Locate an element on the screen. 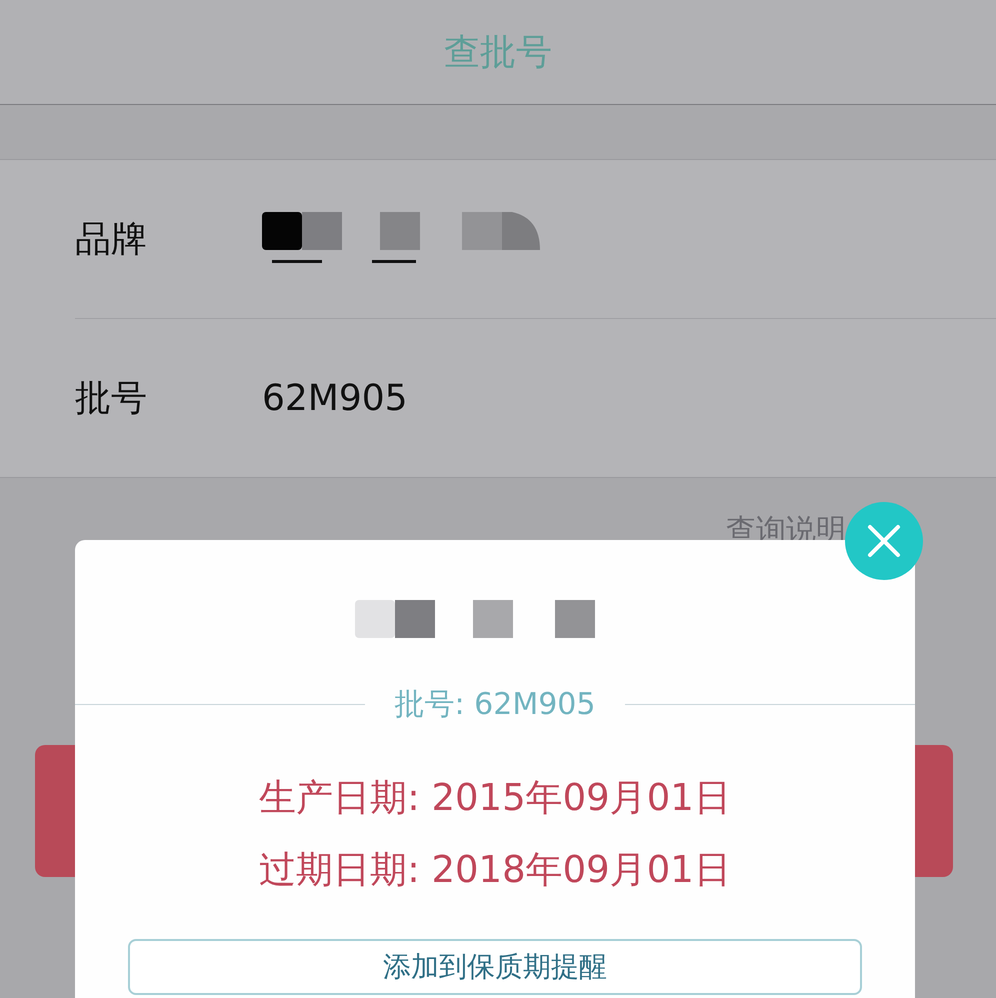 The height and width of the screenshot is (998, 996). close-icon is located at coordinates (884, 541).